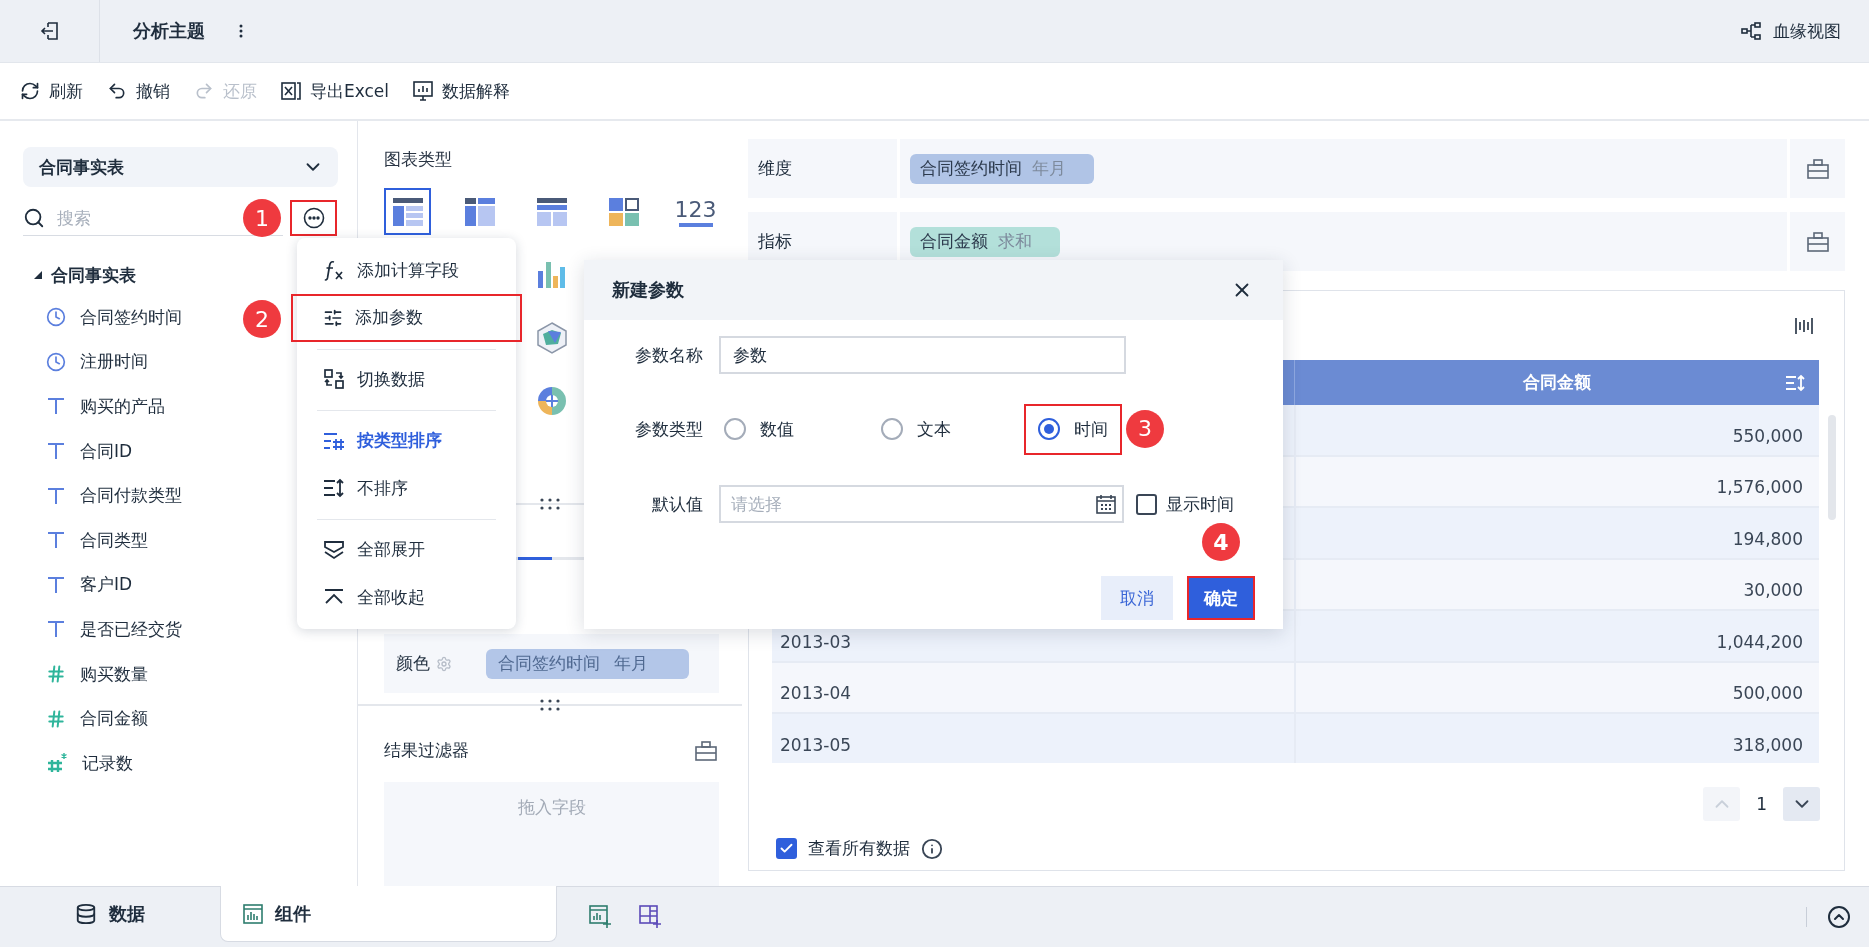 Image resolution: width=1869 pixels, height=947 pixels. I want to click on table-cell: 1,044,200, so click(1556, 636).